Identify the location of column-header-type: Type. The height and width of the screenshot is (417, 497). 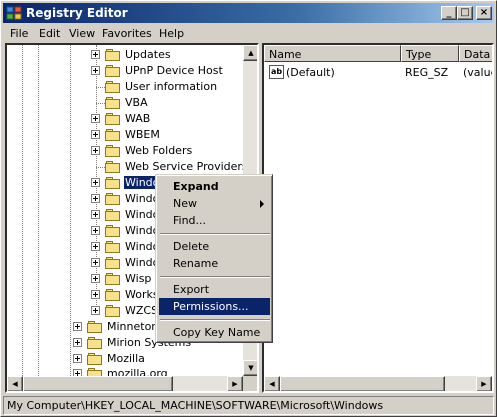
(430, 53).